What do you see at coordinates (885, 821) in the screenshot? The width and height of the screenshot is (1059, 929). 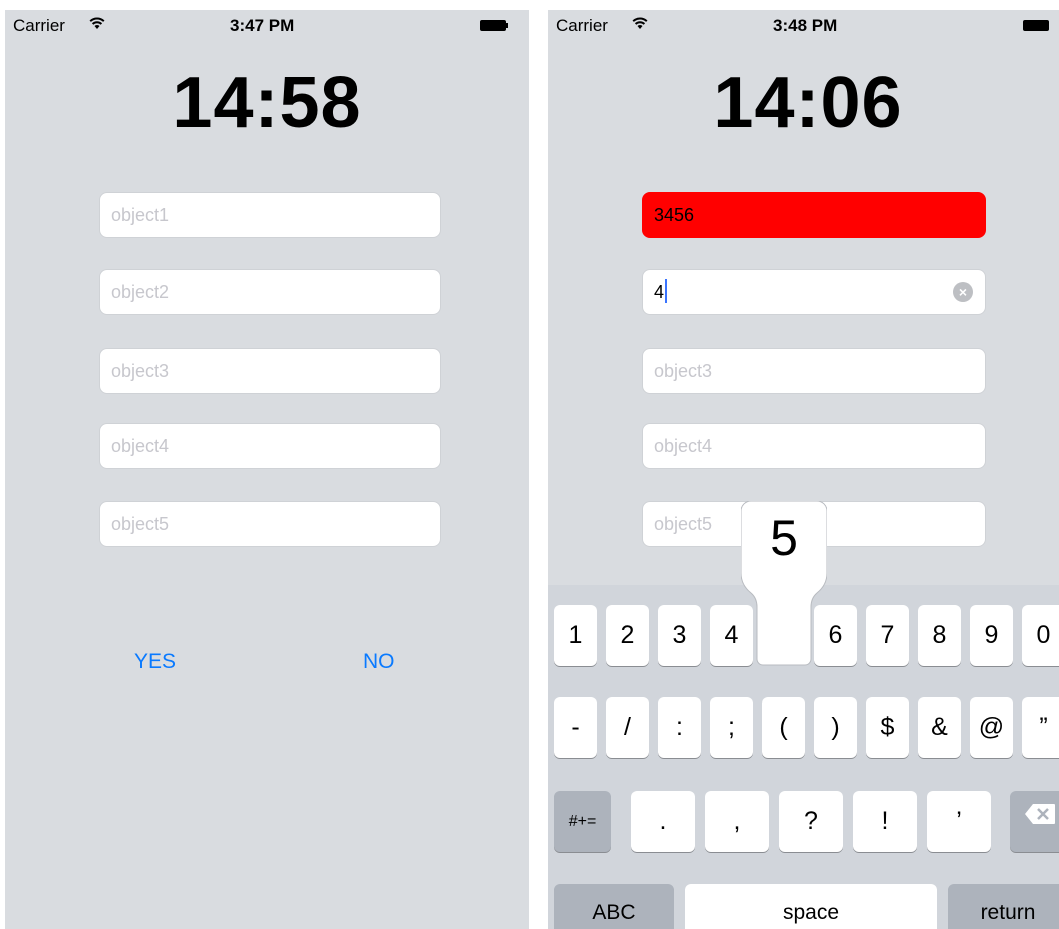 I see `key-exclamation: !` at bounding box center [885, 821].